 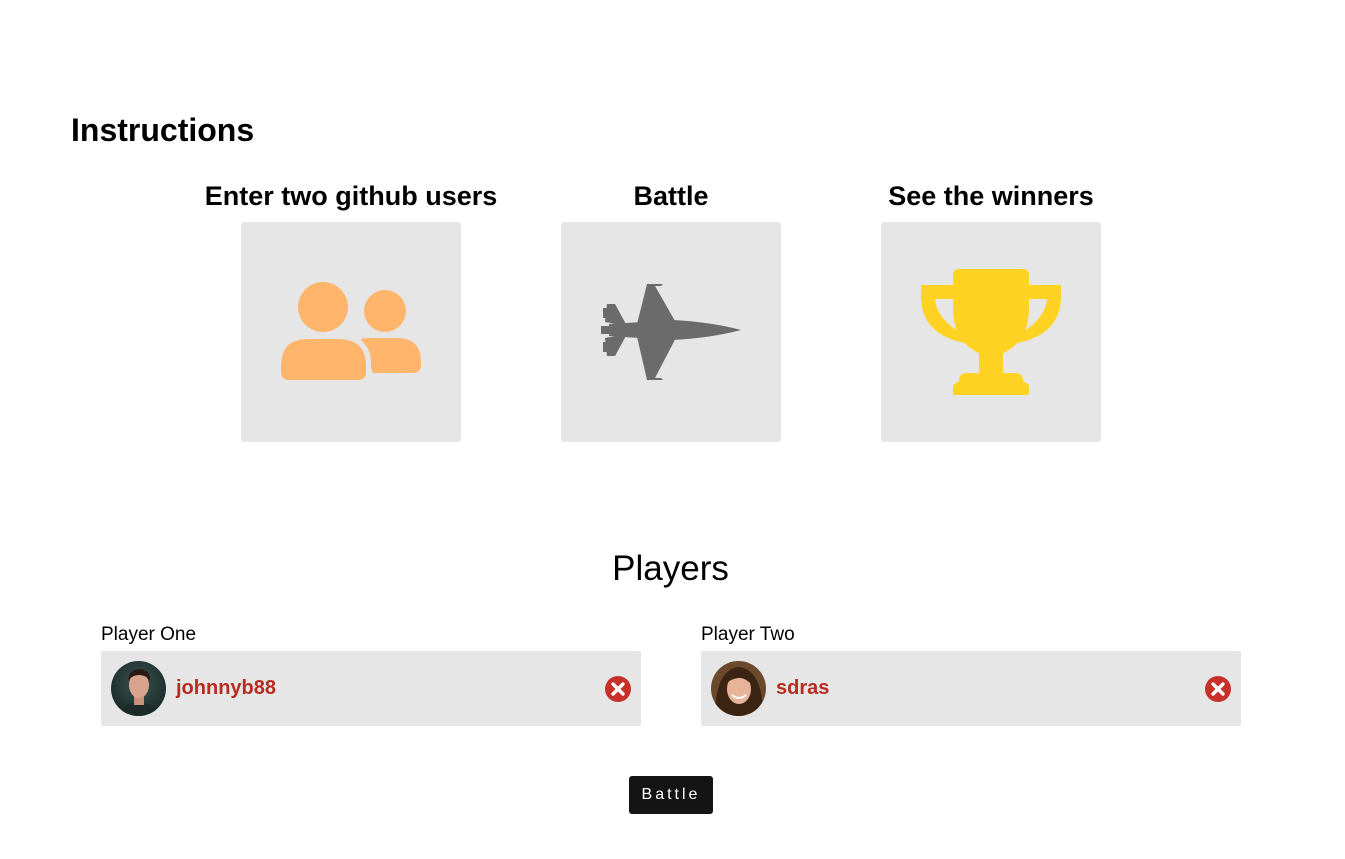 I want to click on player-one: Player One johnnyb88, so click(x=371, y=674).